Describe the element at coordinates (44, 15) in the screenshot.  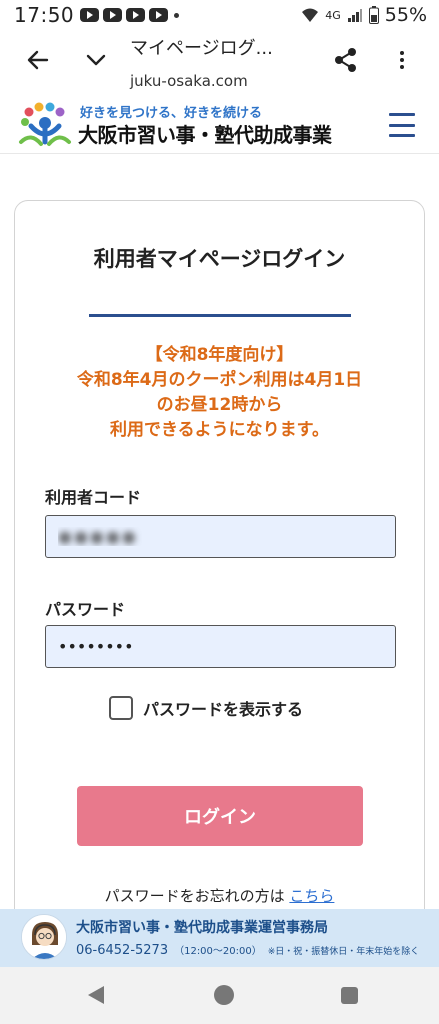
I see `status-time: 17:50` at that location.